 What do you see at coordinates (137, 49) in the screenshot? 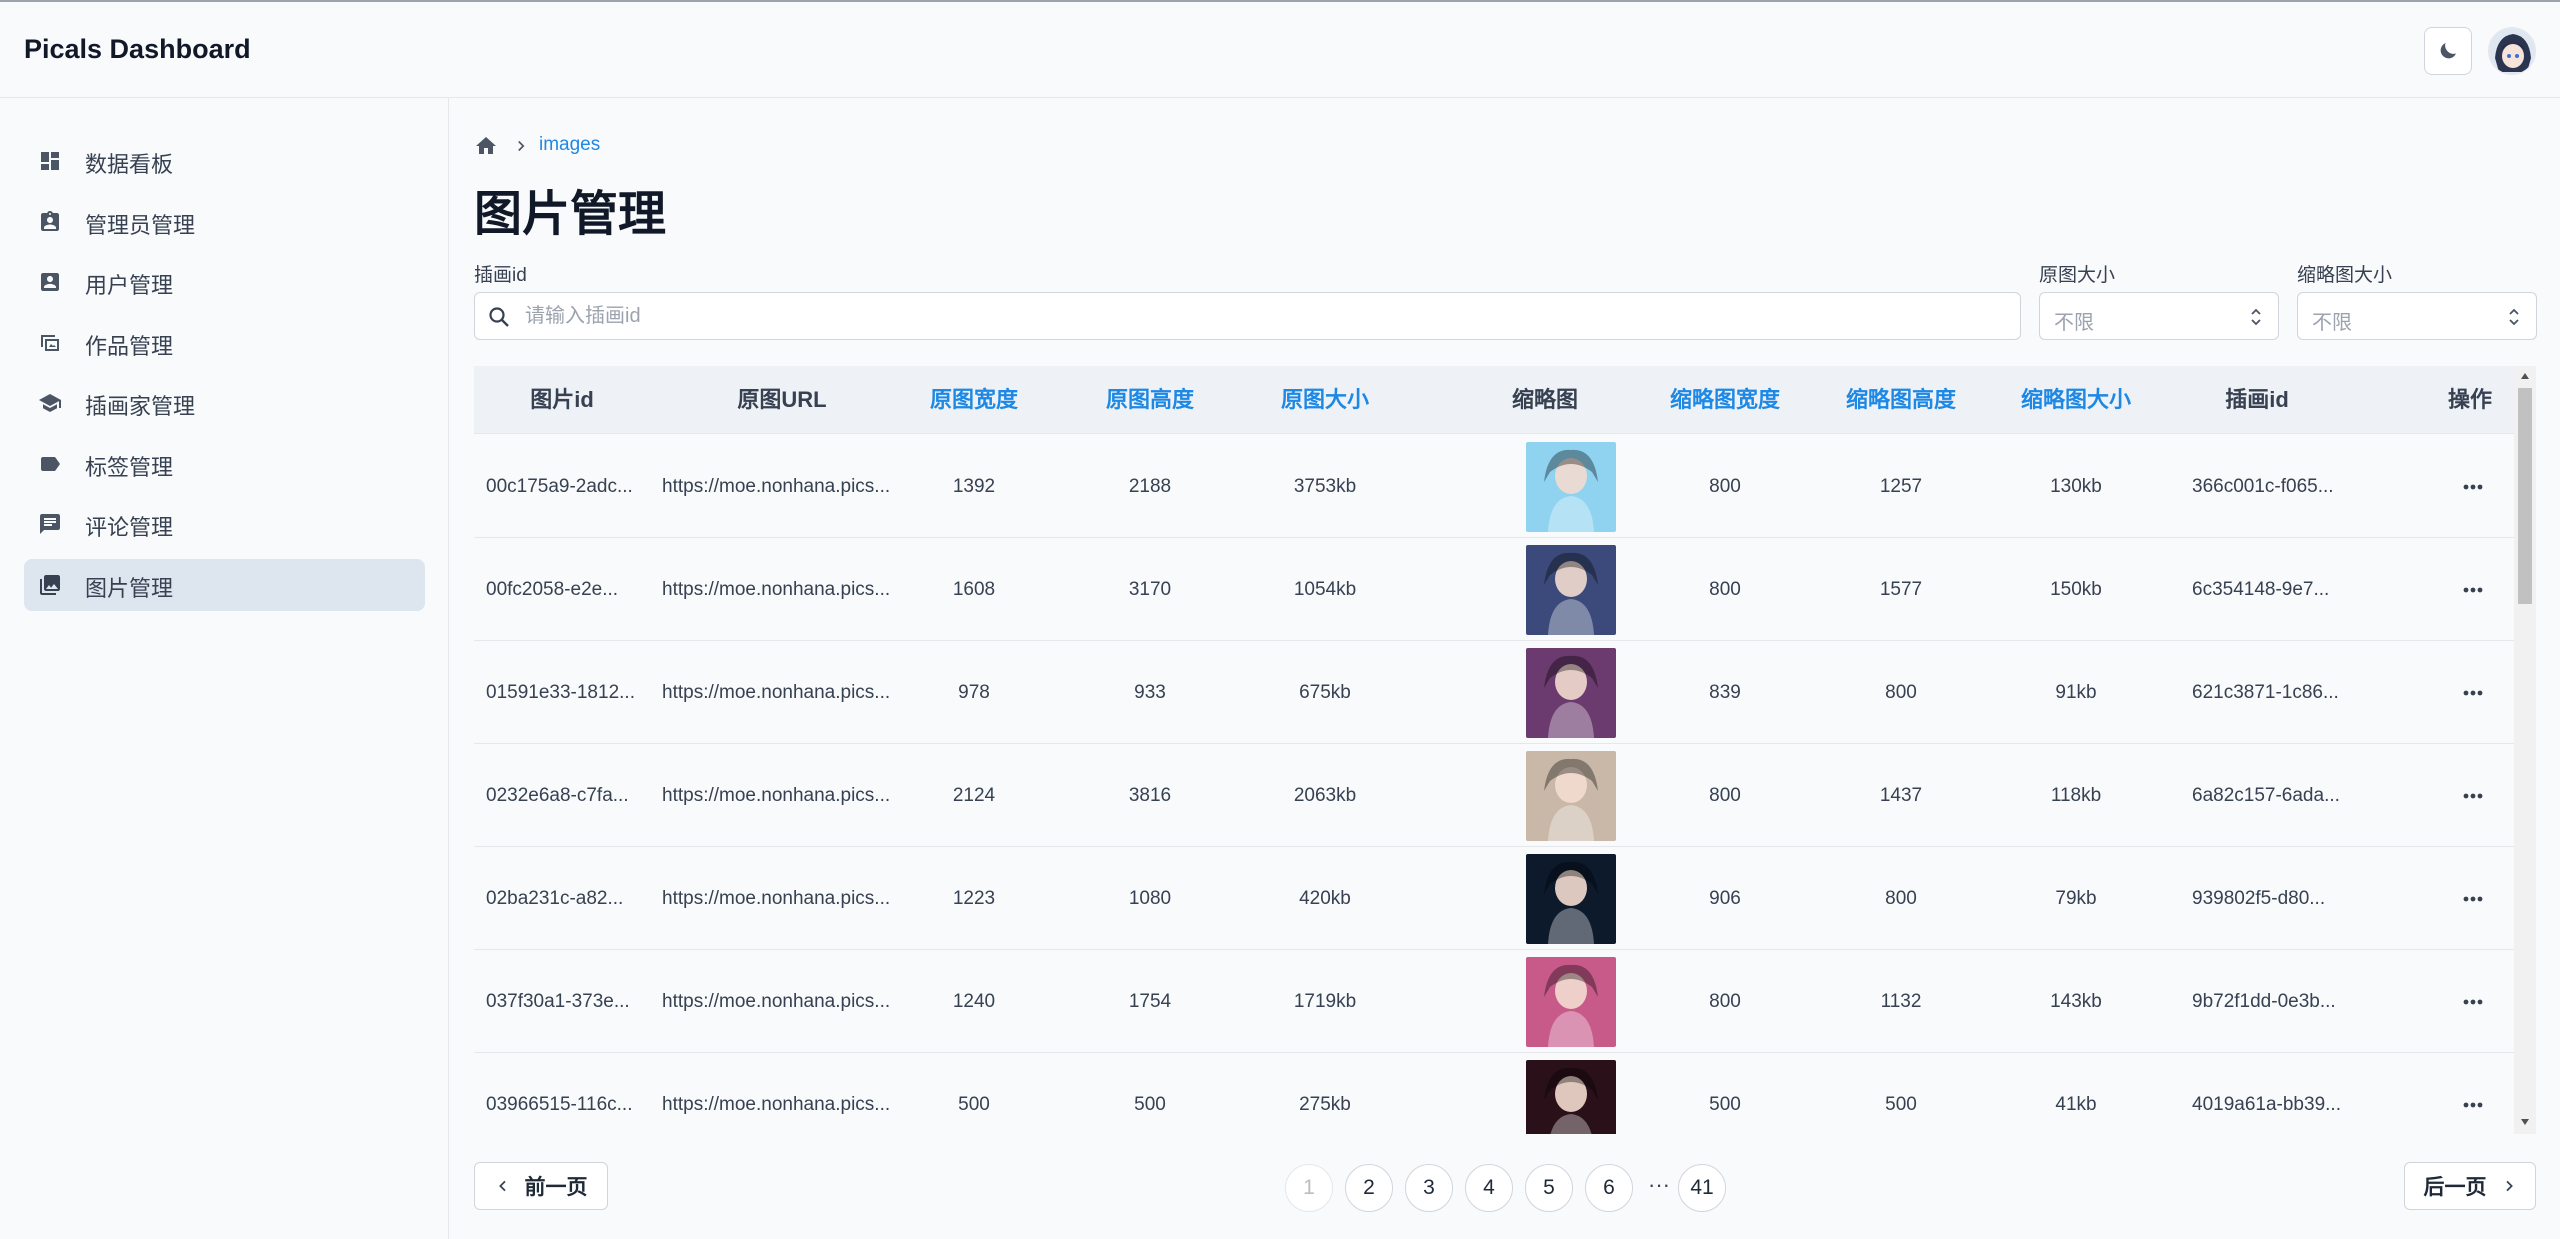
I see `app-title: Picals Dashboard` at bounding box center [137, 49].